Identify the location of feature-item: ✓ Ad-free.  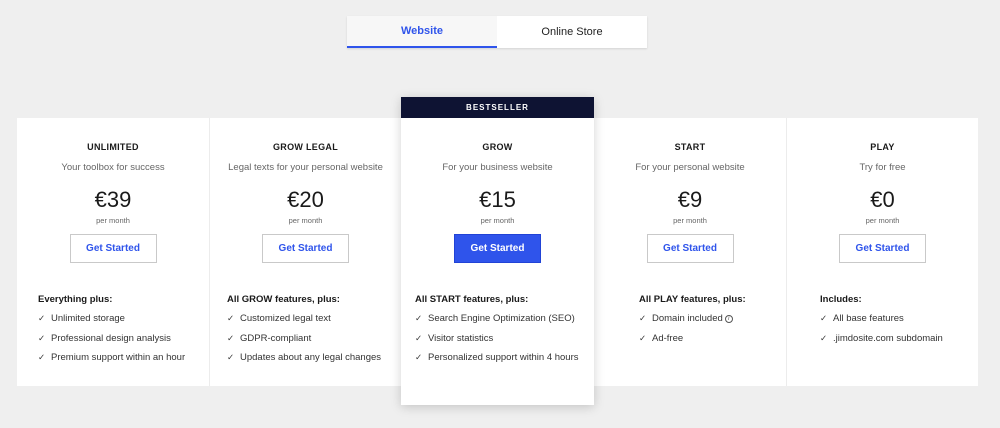
(661, 338).